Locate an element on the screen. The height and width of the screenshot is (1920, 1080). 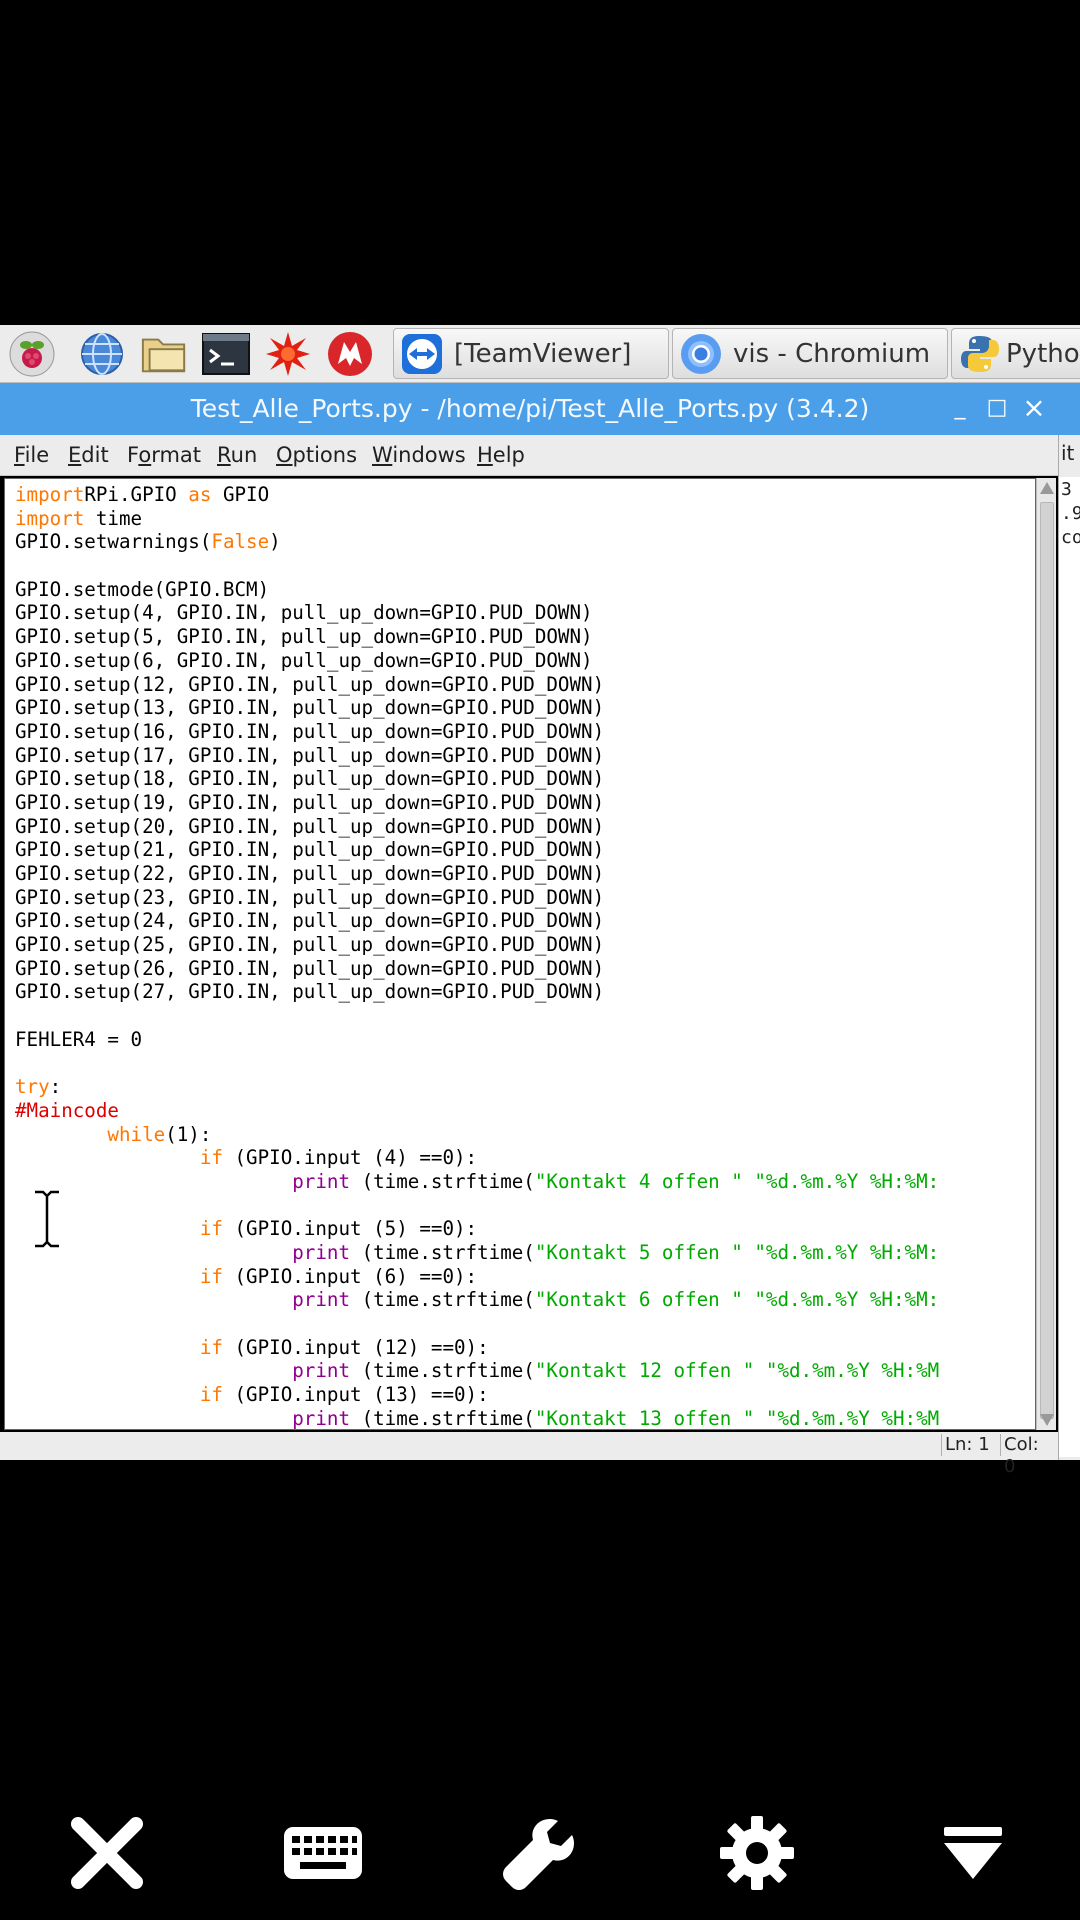
code-line: #Maincode is located at coordinates (67, 1110).